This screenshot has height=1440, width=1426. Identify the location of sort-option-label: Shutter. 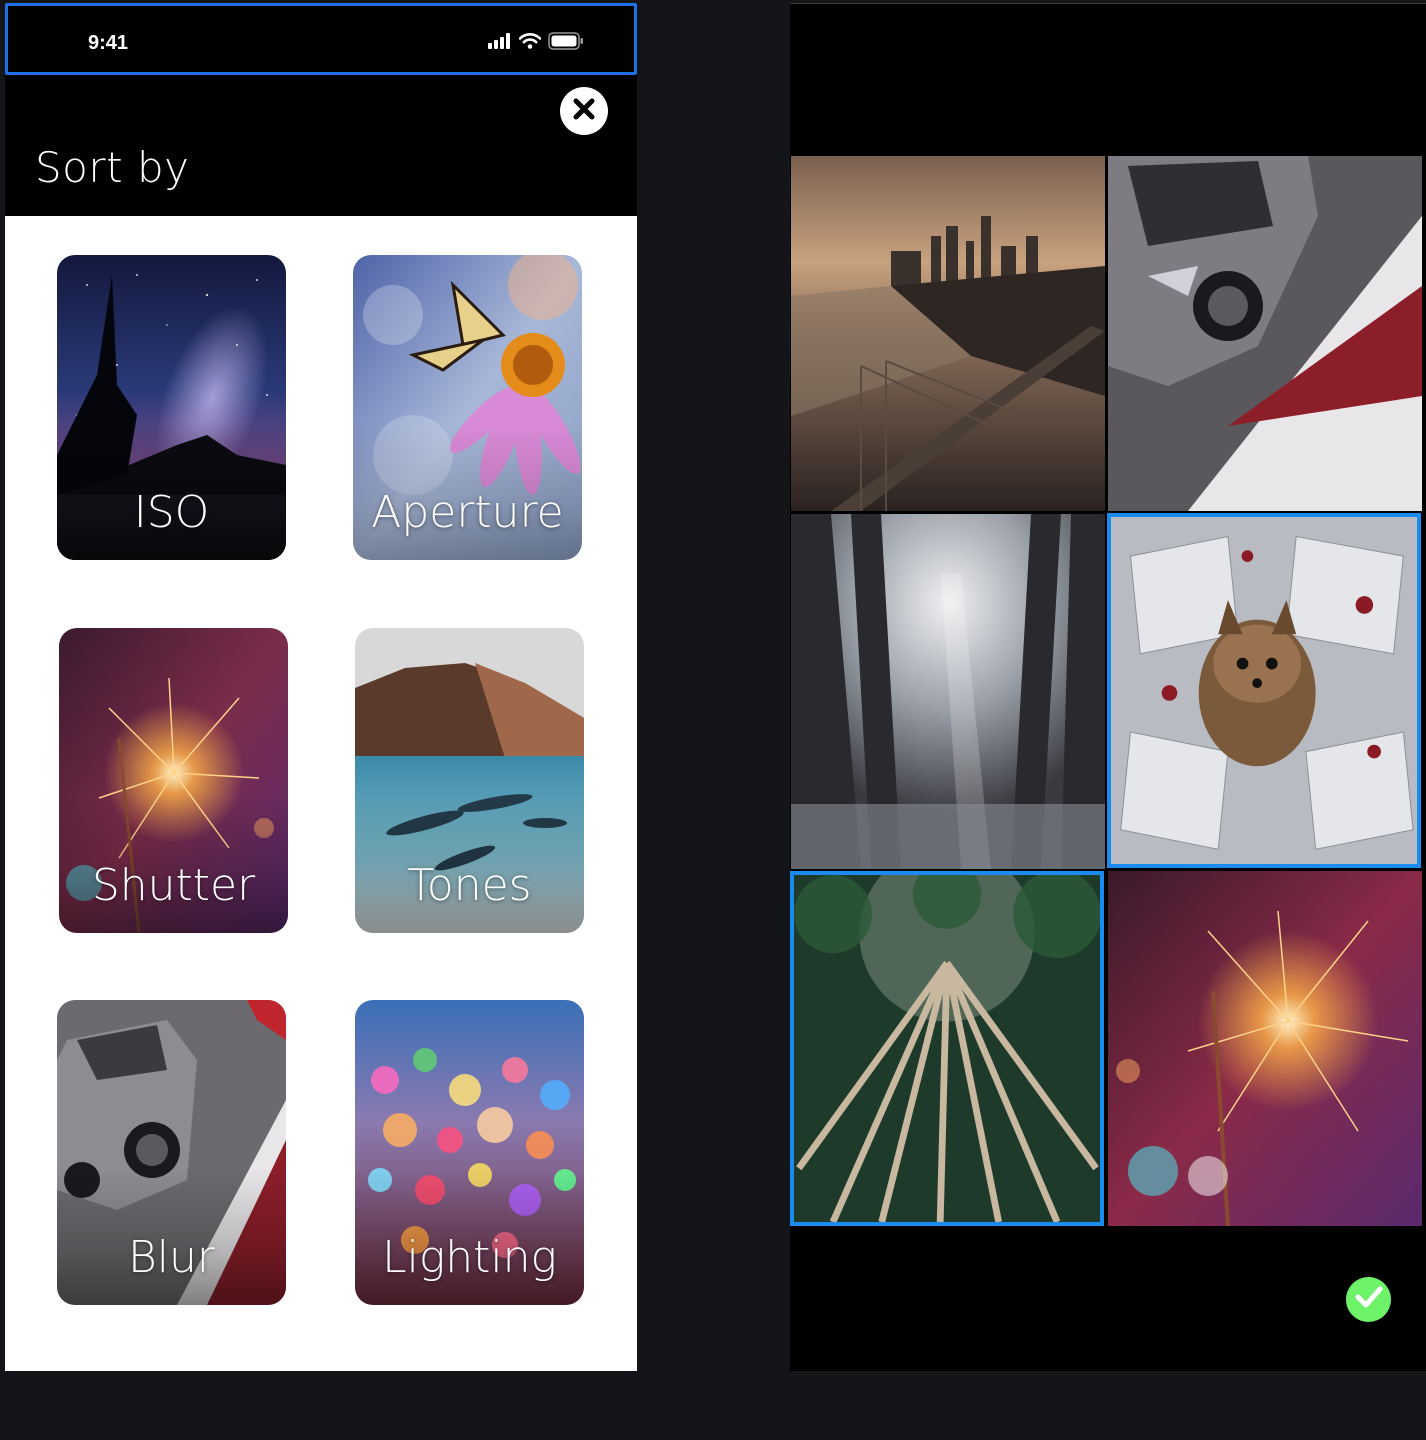
(173, 885).